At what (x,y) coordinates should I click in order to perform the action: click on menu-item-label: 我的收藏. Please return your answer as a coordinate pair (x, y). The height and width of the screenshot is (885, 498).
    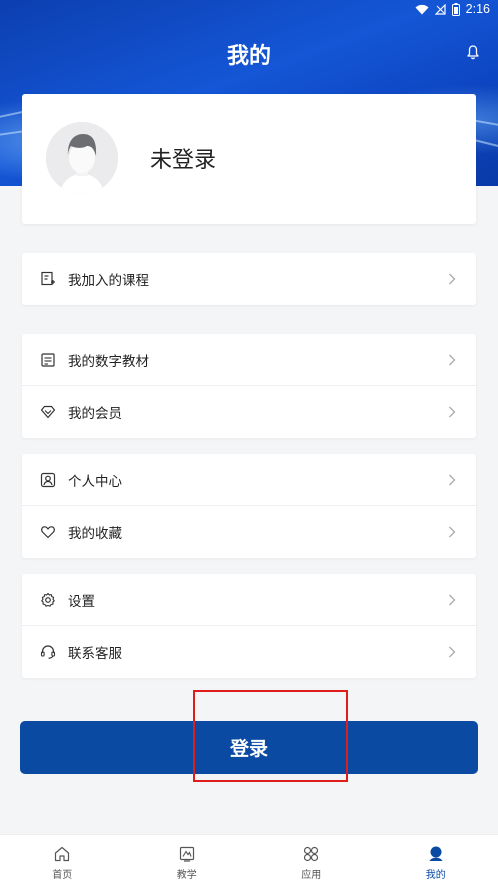
    Looking at the image, I should click on (95, 534).